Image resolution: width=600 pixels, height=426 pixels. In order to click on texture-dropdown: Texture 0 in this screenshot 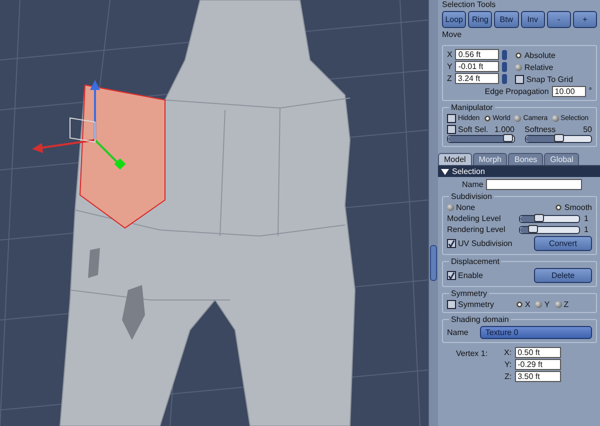, I will do `click(536, 332)`.